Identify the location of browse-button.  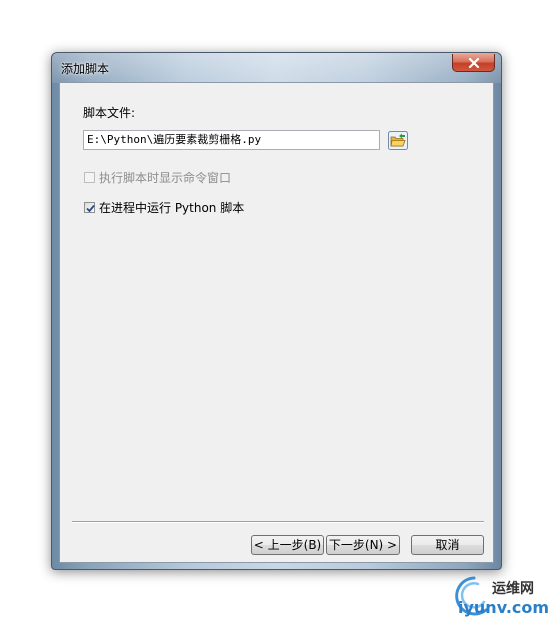
(398, 140).